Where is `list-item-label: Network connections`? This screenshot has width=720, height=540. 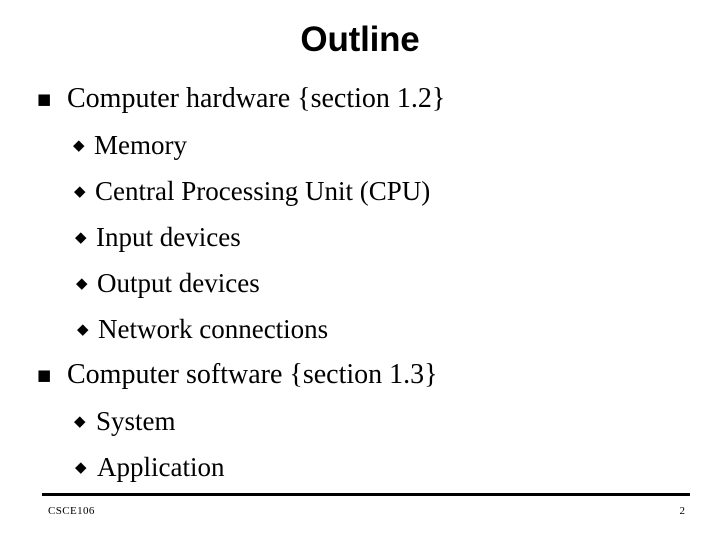
list-item-label: Network connections is located at coordinates (213, 329).